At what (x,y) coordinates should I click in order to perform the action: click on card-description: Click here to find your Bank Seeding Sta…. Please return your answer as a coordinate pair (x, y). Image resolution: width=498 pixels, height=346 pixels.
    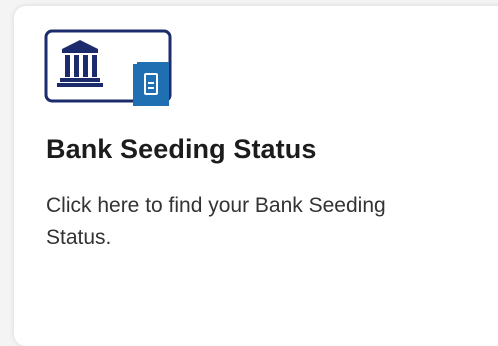
    Looking at the image, I should click on (216, 221).